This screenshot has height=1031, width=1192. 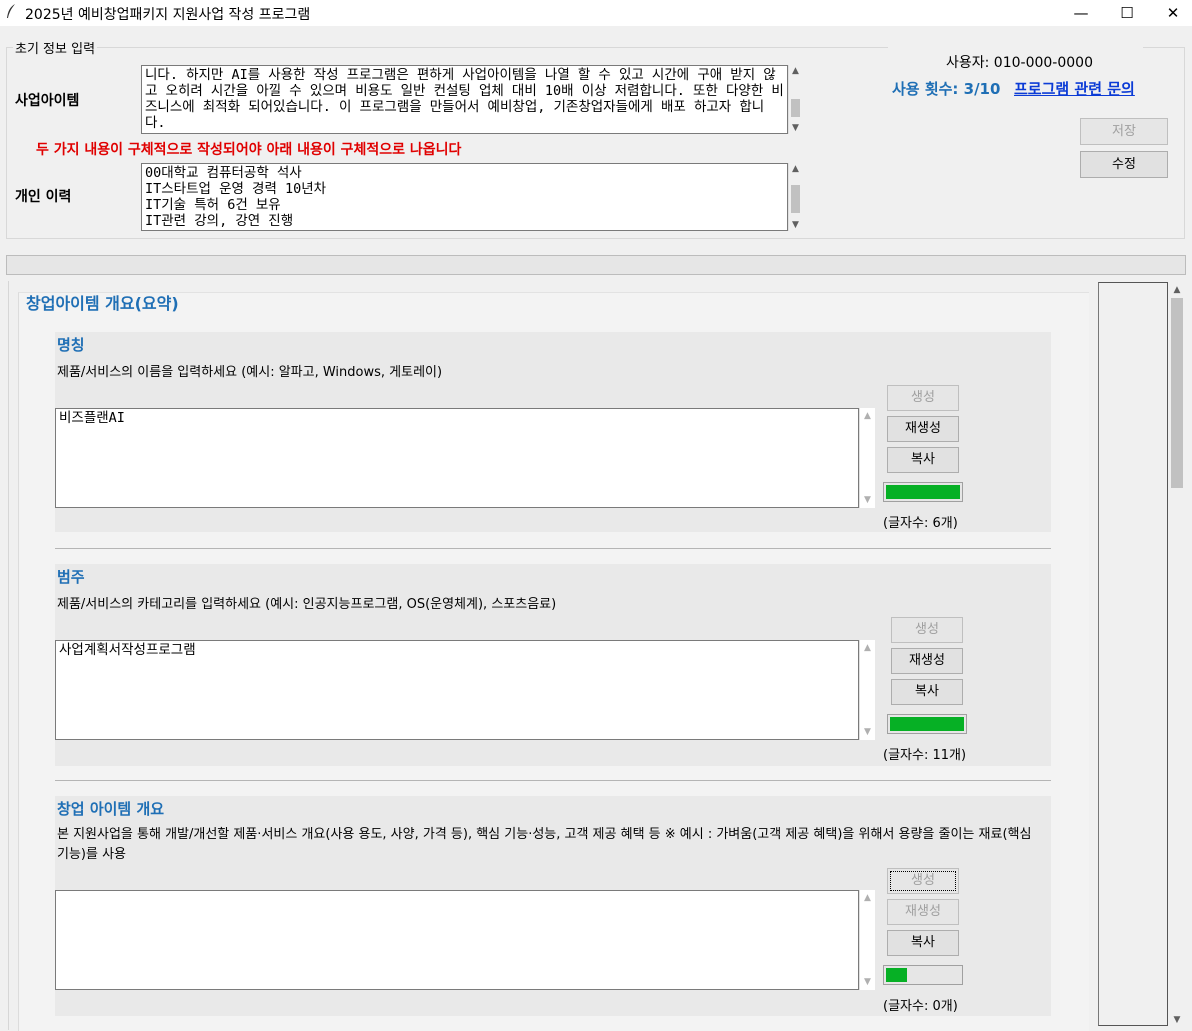 I want to click on card-name-progress-fill, so click(x=923, y=492).